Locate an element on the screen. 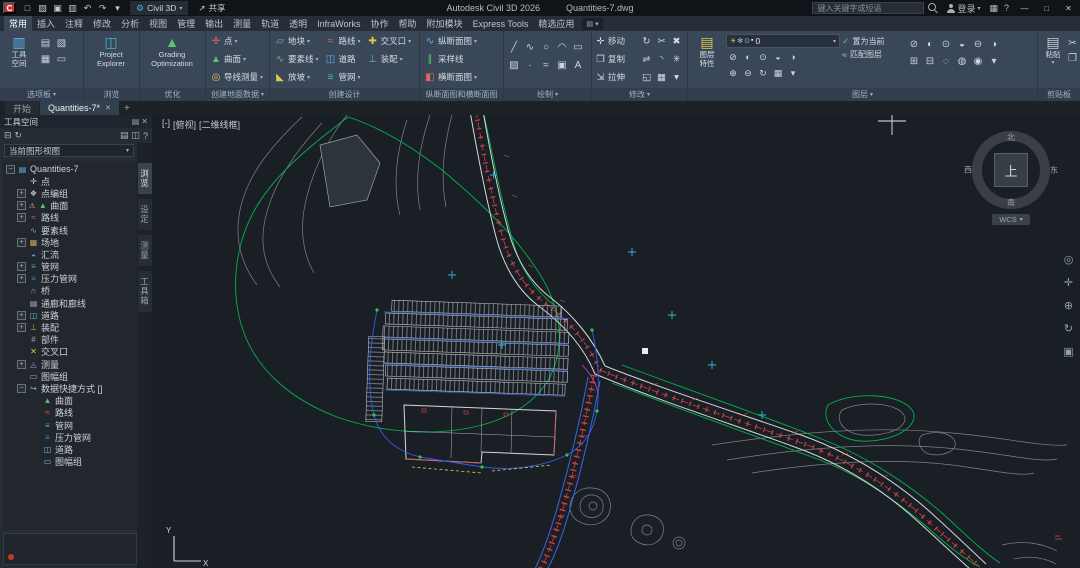 The image size is (1080, 568). navigation-wheel-icon: ◎ is located at coordinates (1068, 259).